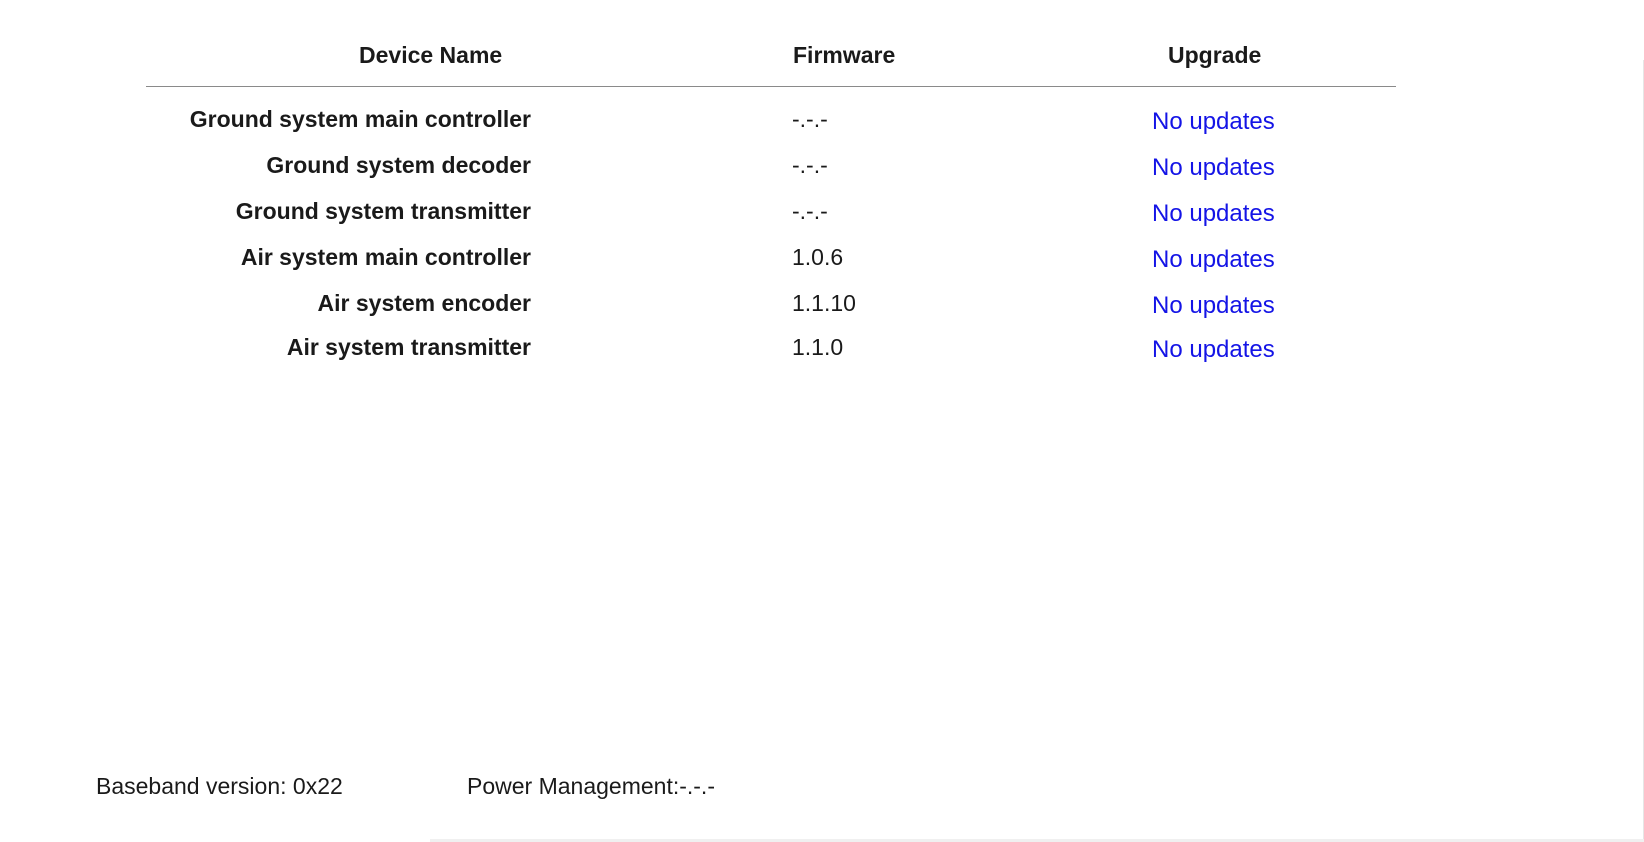 The image size is (1644, 842). Describe the element at coordinates (383, 211) in the screenshot. I see `device-name-cell: Ground system transmitter` at that location.